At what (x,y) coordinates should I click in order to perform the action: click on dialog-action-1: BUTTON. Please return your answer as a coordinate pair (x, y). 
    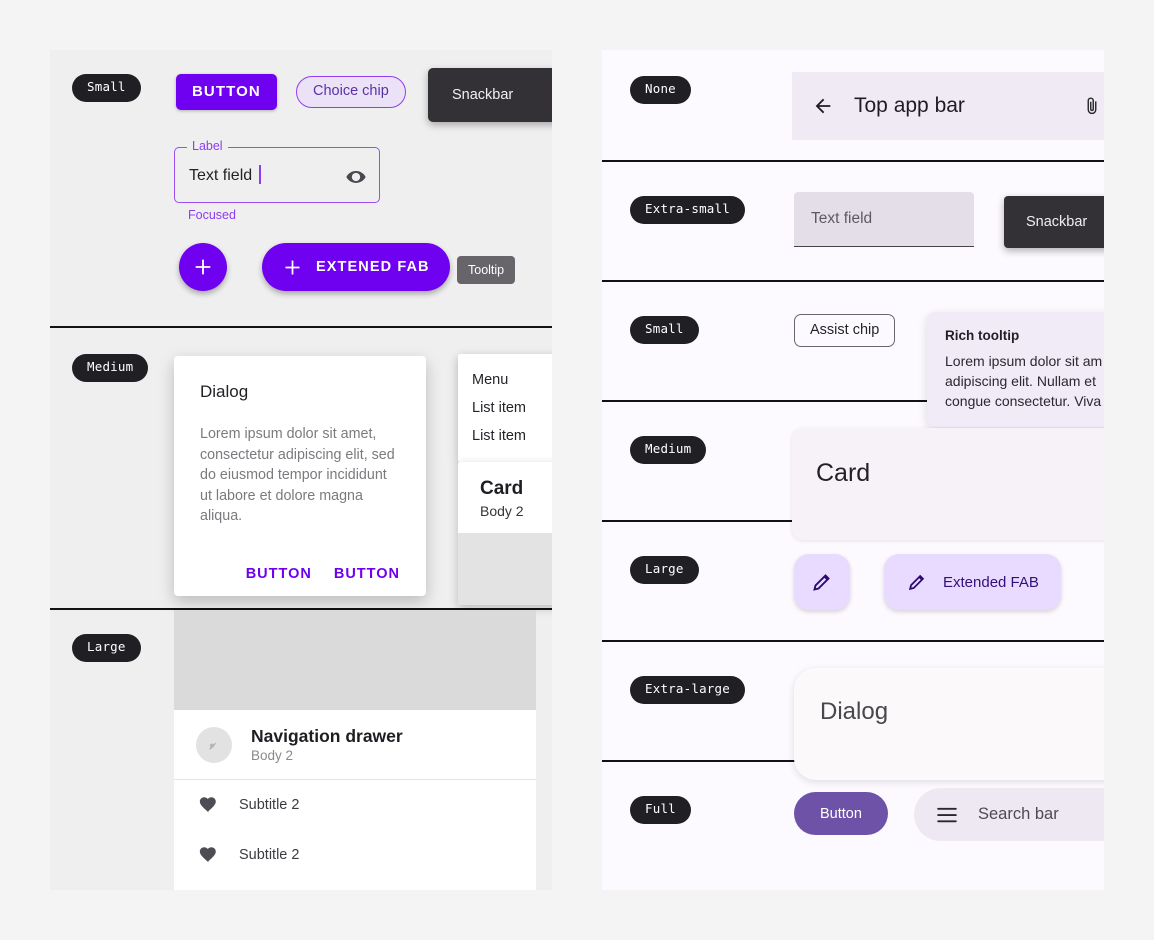
    Looking at the image, I should click on (279, 574).